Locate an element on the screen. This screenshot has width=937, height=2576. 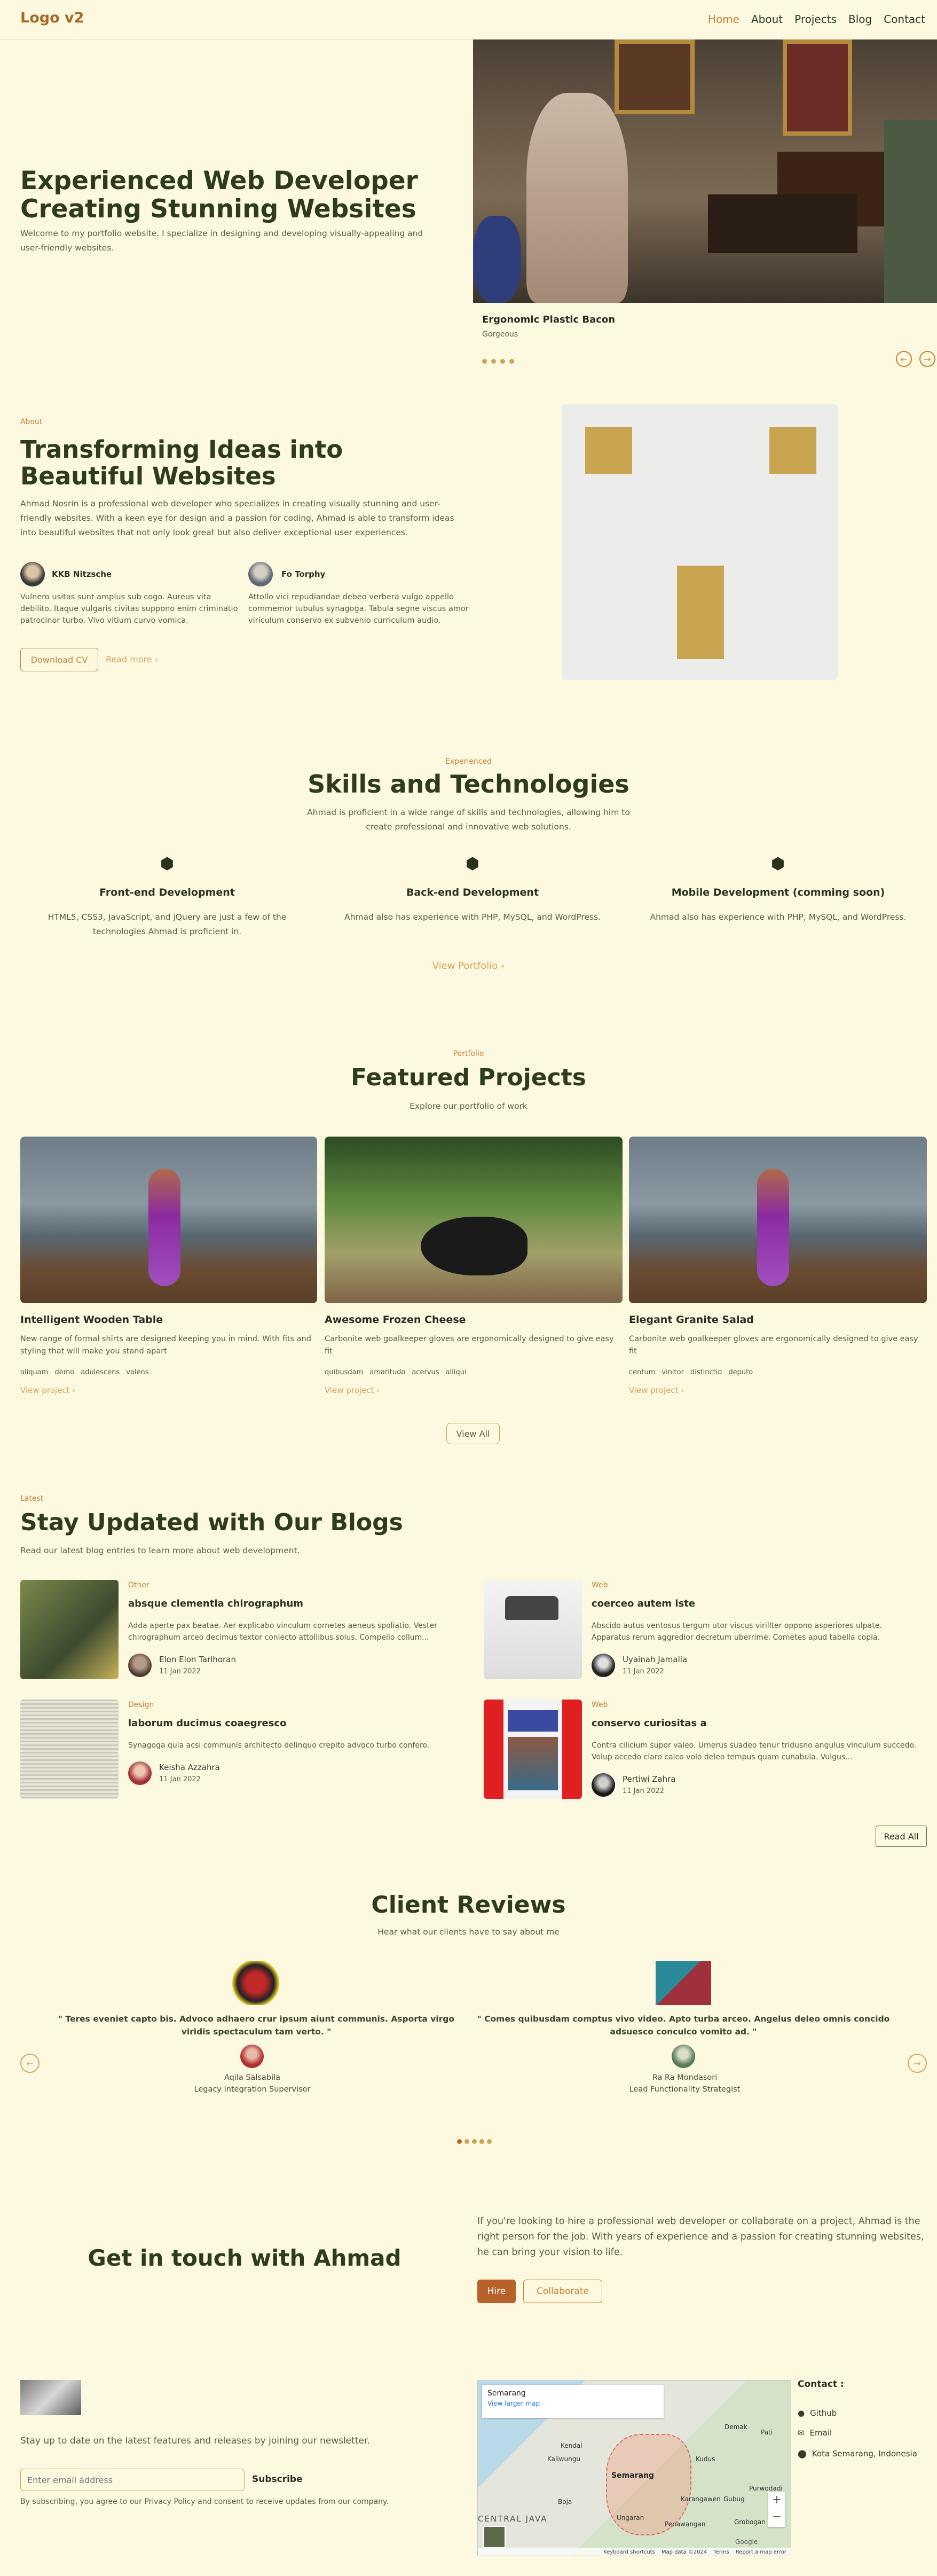
view-portfolio-link: View Portfolio › is located at coordinates (468, 966).